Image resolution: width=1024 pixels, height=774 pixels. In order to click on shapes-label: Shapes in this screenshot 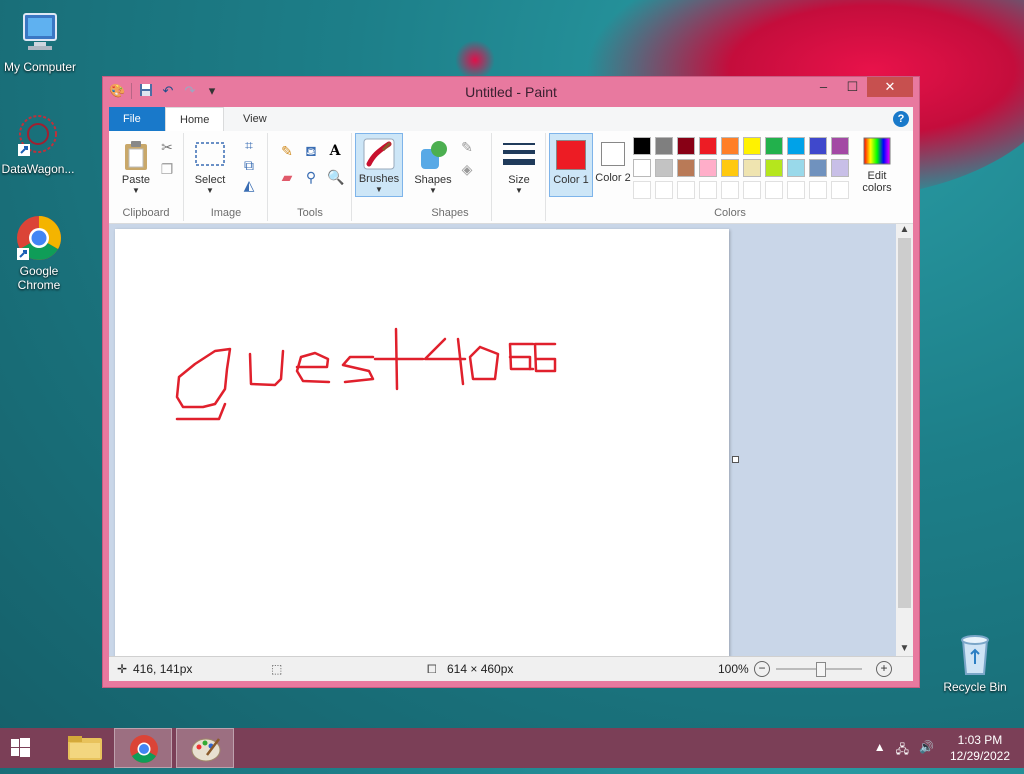, I will do `click(433, 180)`.